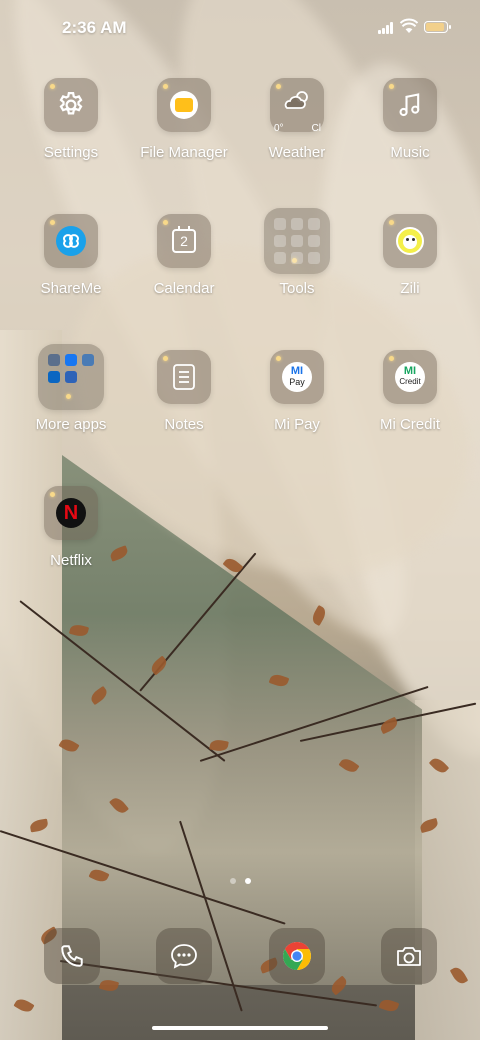 The image size is (480, 1040). I want to click on status-bar: 2:36 AM, so click(240, 28).